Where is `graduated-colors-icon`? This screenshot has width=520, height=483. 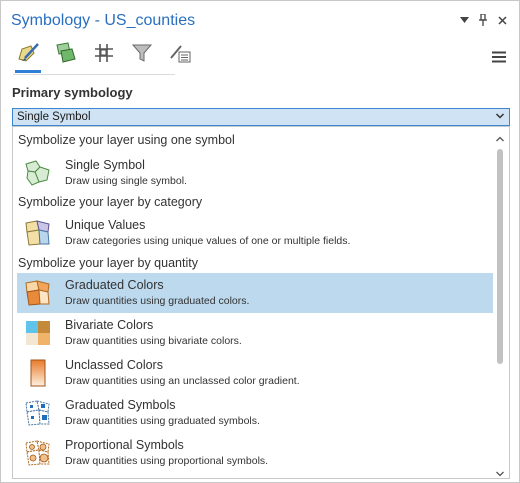
graduated-colors-icon is located at coordinates (38, 293).